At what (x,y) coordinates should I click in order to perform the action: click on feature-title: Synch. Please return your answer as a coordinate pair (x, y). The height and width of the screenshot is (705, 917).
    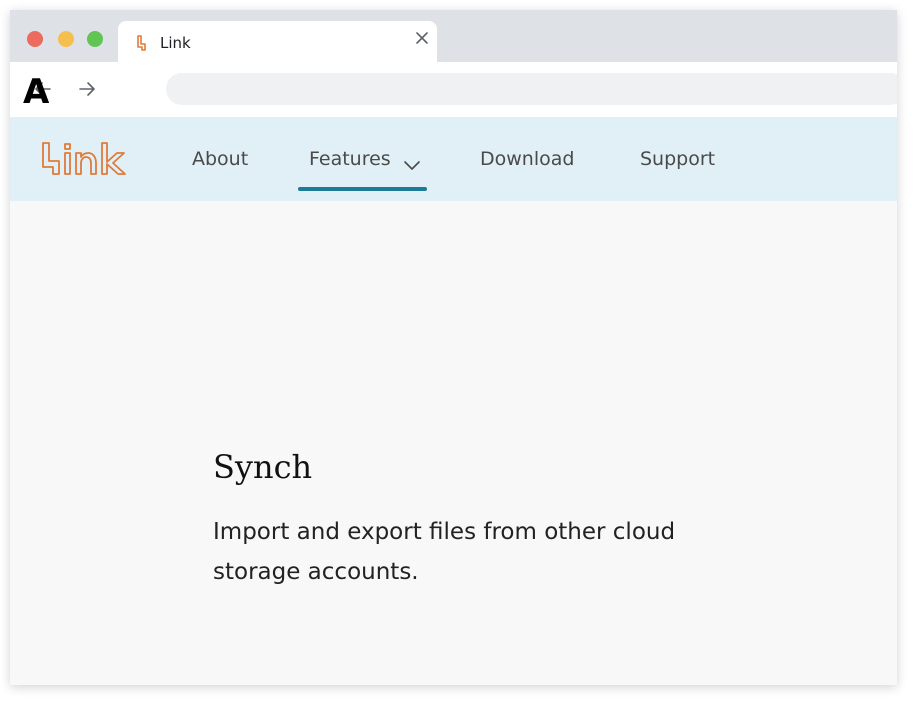
    Looking at the image, I should click on (263, 467).